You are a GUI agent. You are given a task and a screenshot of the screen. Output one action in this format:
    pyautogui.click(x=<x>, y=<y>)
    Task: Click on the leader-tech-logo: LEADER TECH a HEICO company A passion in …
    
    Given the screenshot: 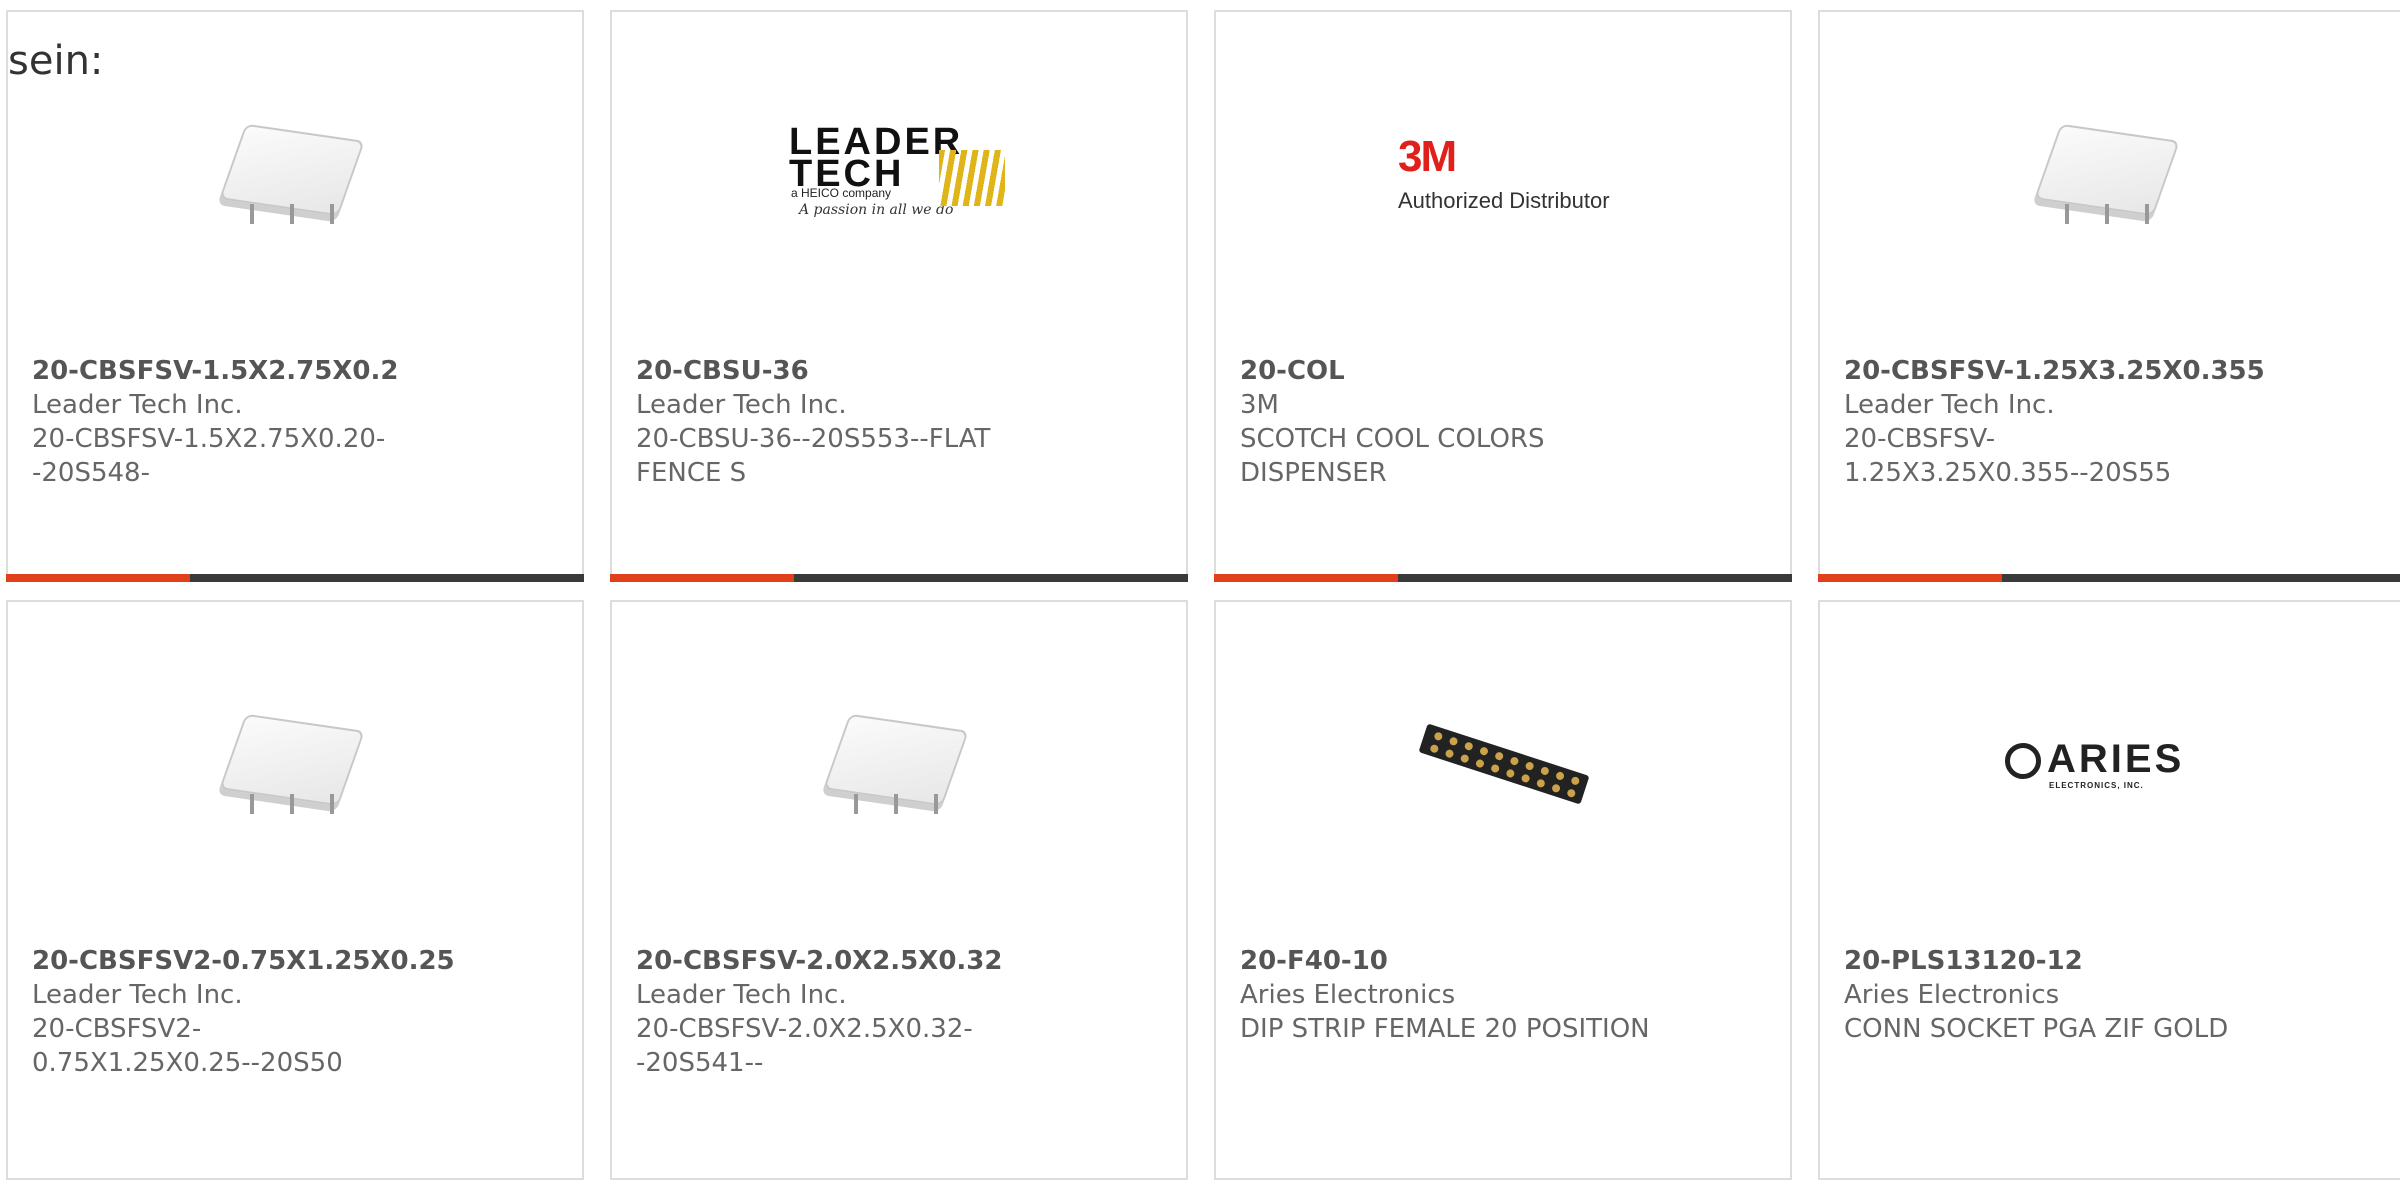 What is the action you would take?
    pyautogui.click(x=899, y=177)
    